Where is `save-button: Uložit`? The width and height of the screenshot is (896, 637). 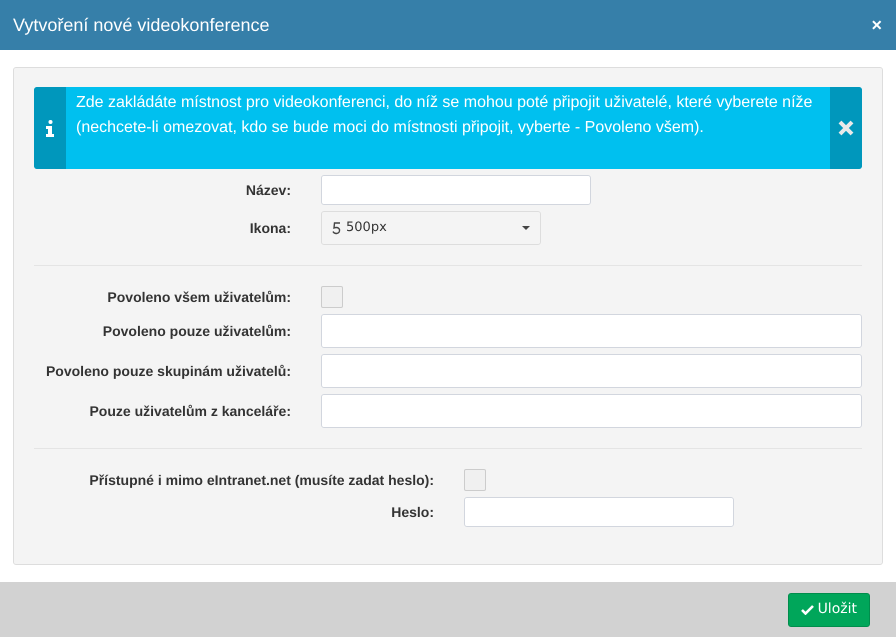
save-button: Uložit is located at coordinates (829, 609).